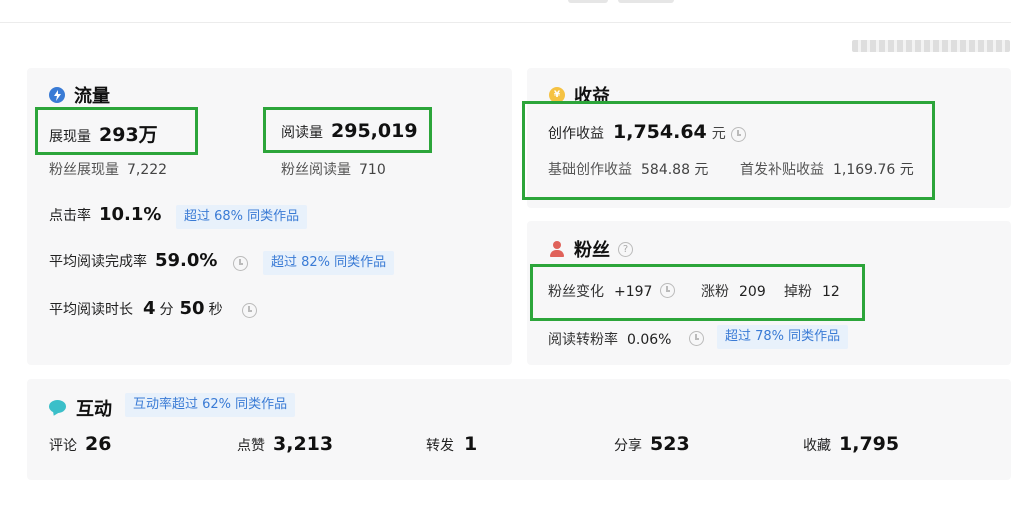 This screenshot has height=527, width=1011. I want to click on likes-value: 3,213, so click(303, 444).